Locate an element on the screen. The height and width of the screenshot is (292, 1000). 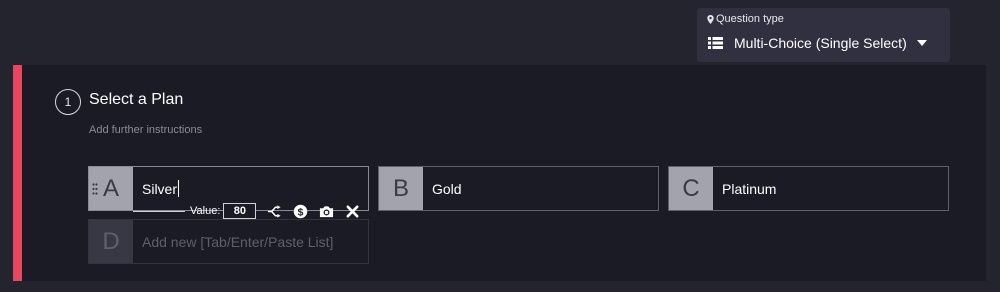
branch-icon is located at coordinates (274, 211).